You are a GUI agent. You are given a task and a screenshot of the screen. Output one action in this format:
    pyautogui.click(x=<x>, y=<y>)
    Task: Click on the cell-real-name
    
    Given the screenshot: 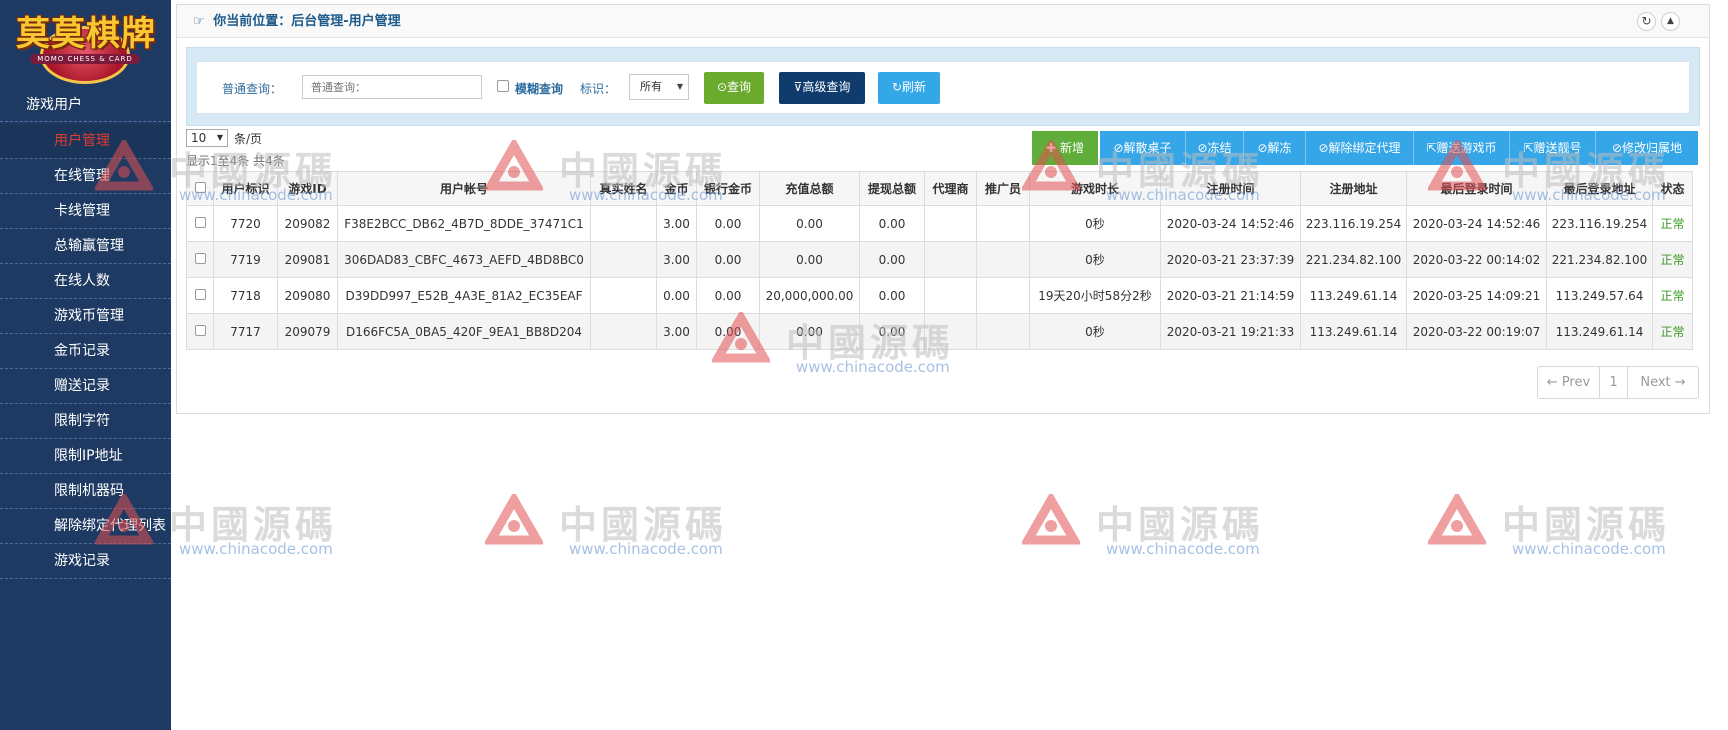 What is the action you would take?
    pyautogui.click(x=623, y=259)
    